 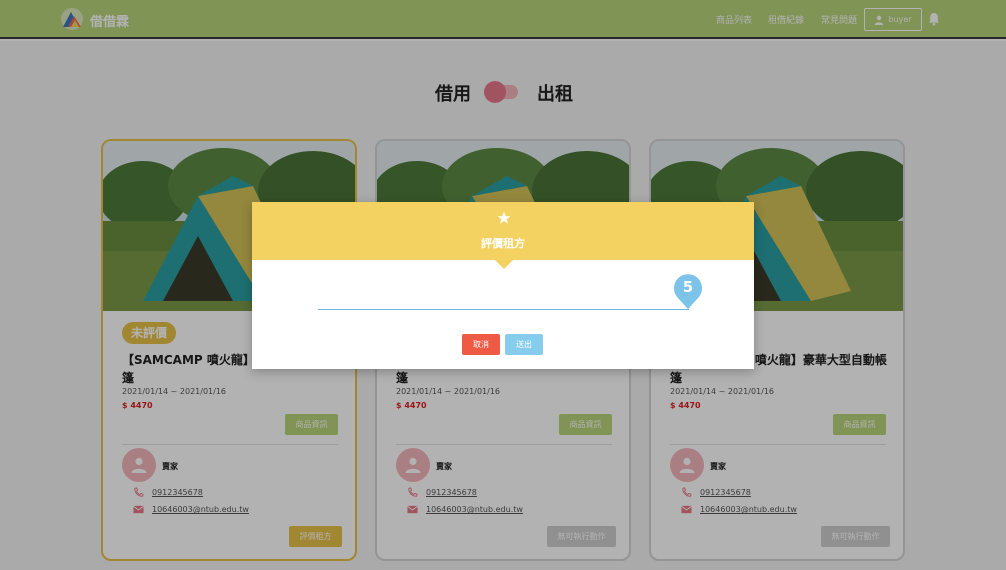 What do you see at coordinates (503, 309) in the screenshot?
I see `rating-slider-track` at bounding box center [503, 309].